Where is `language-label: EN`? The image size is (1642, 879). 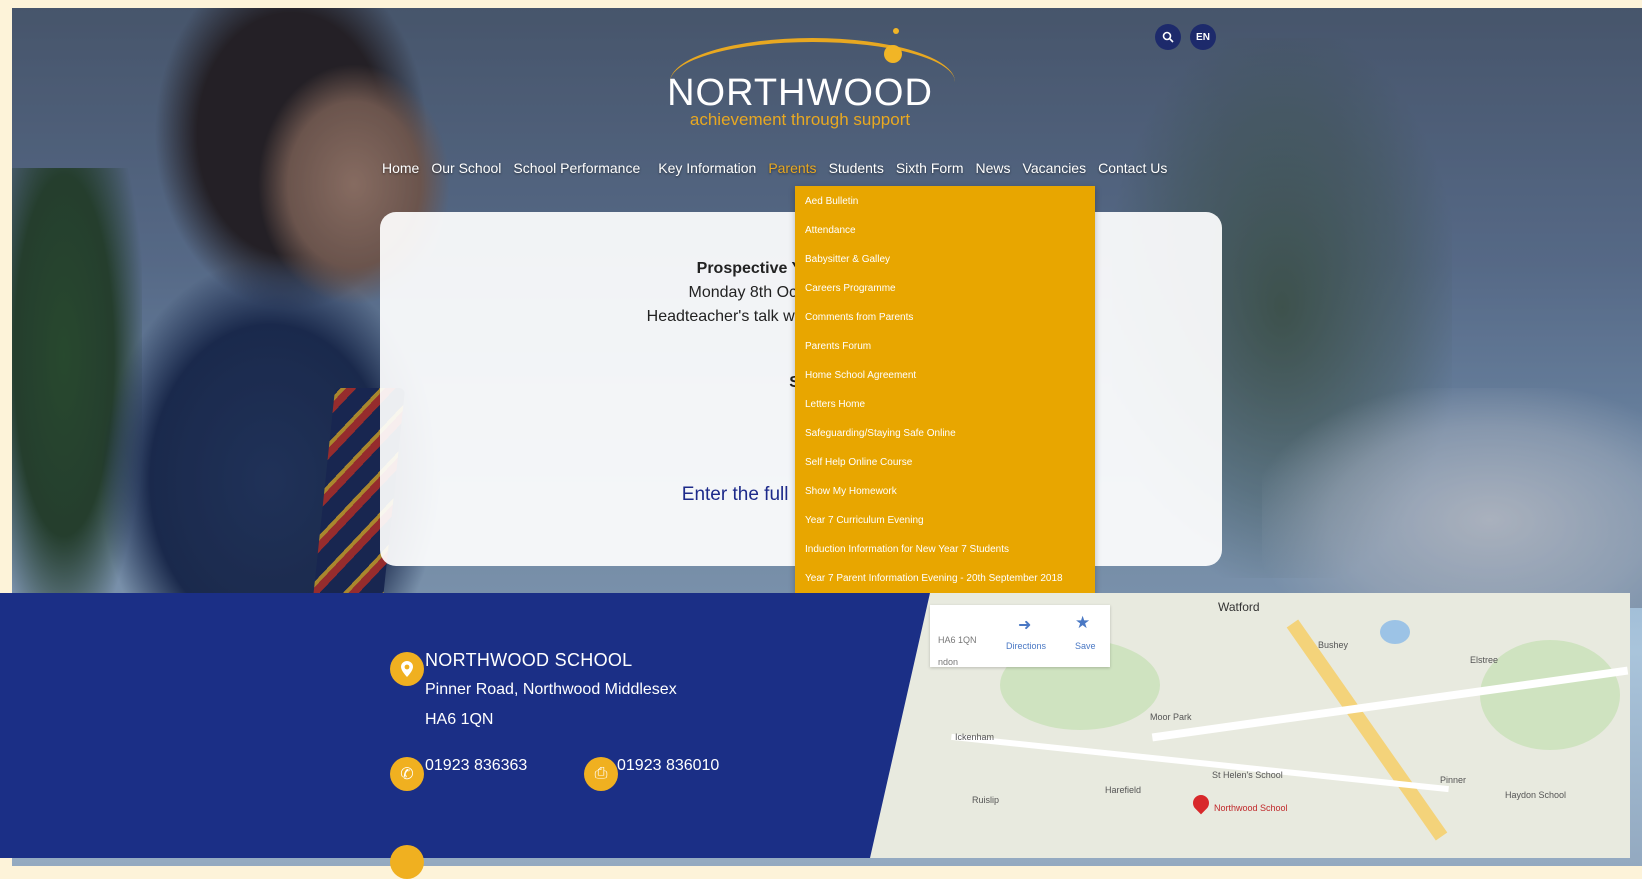
language-label: EN is located at coordinates (1203, 37).